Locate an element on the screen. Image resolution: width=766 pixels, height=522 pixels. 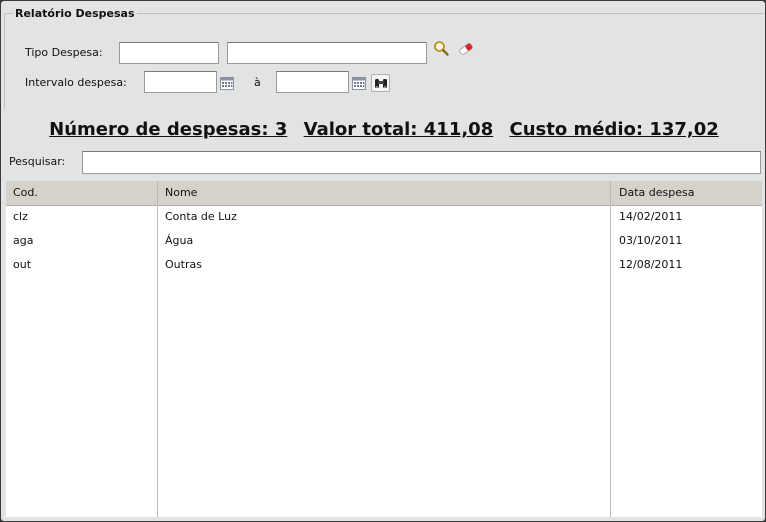
cell-data: 14/02/2011 is located at coordinates (651, 216).